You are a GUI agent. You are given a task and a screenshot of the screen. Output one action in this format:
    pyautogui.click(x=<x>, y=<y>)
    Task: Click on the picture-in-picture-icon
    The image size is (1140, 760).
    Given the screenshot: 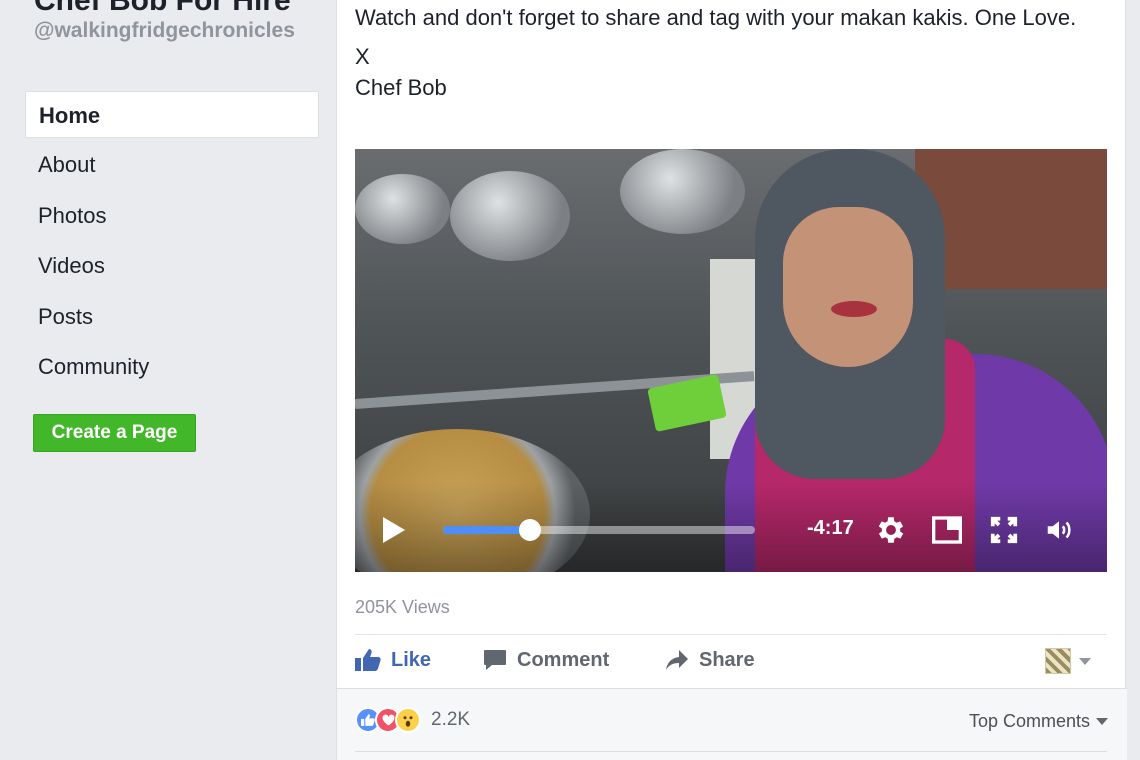 What is the action you would take?
    pyautogui.click(x=947, y=530)
    